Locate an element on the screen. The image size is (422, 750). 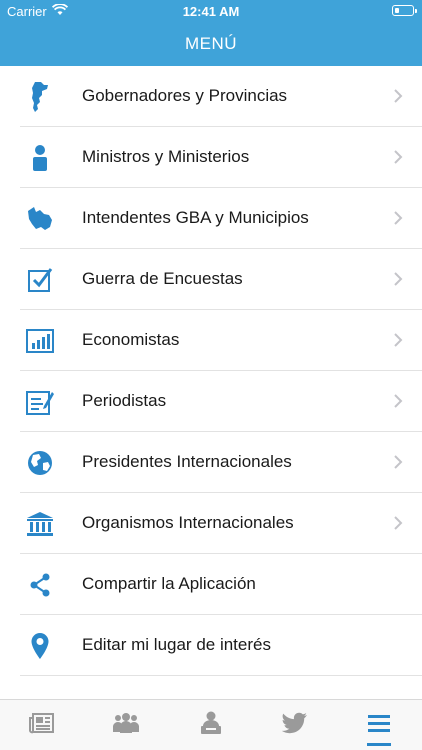
checkbox-icon is located at coordinates (40, 280).